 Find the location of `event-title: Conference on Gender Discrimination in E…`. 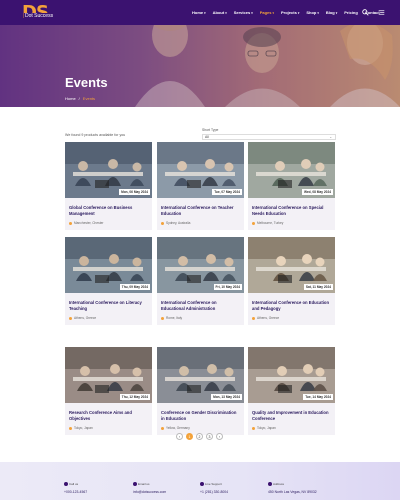

event-title: Conference on Gender Discrimination in E… is located at coordinates (201, 415).